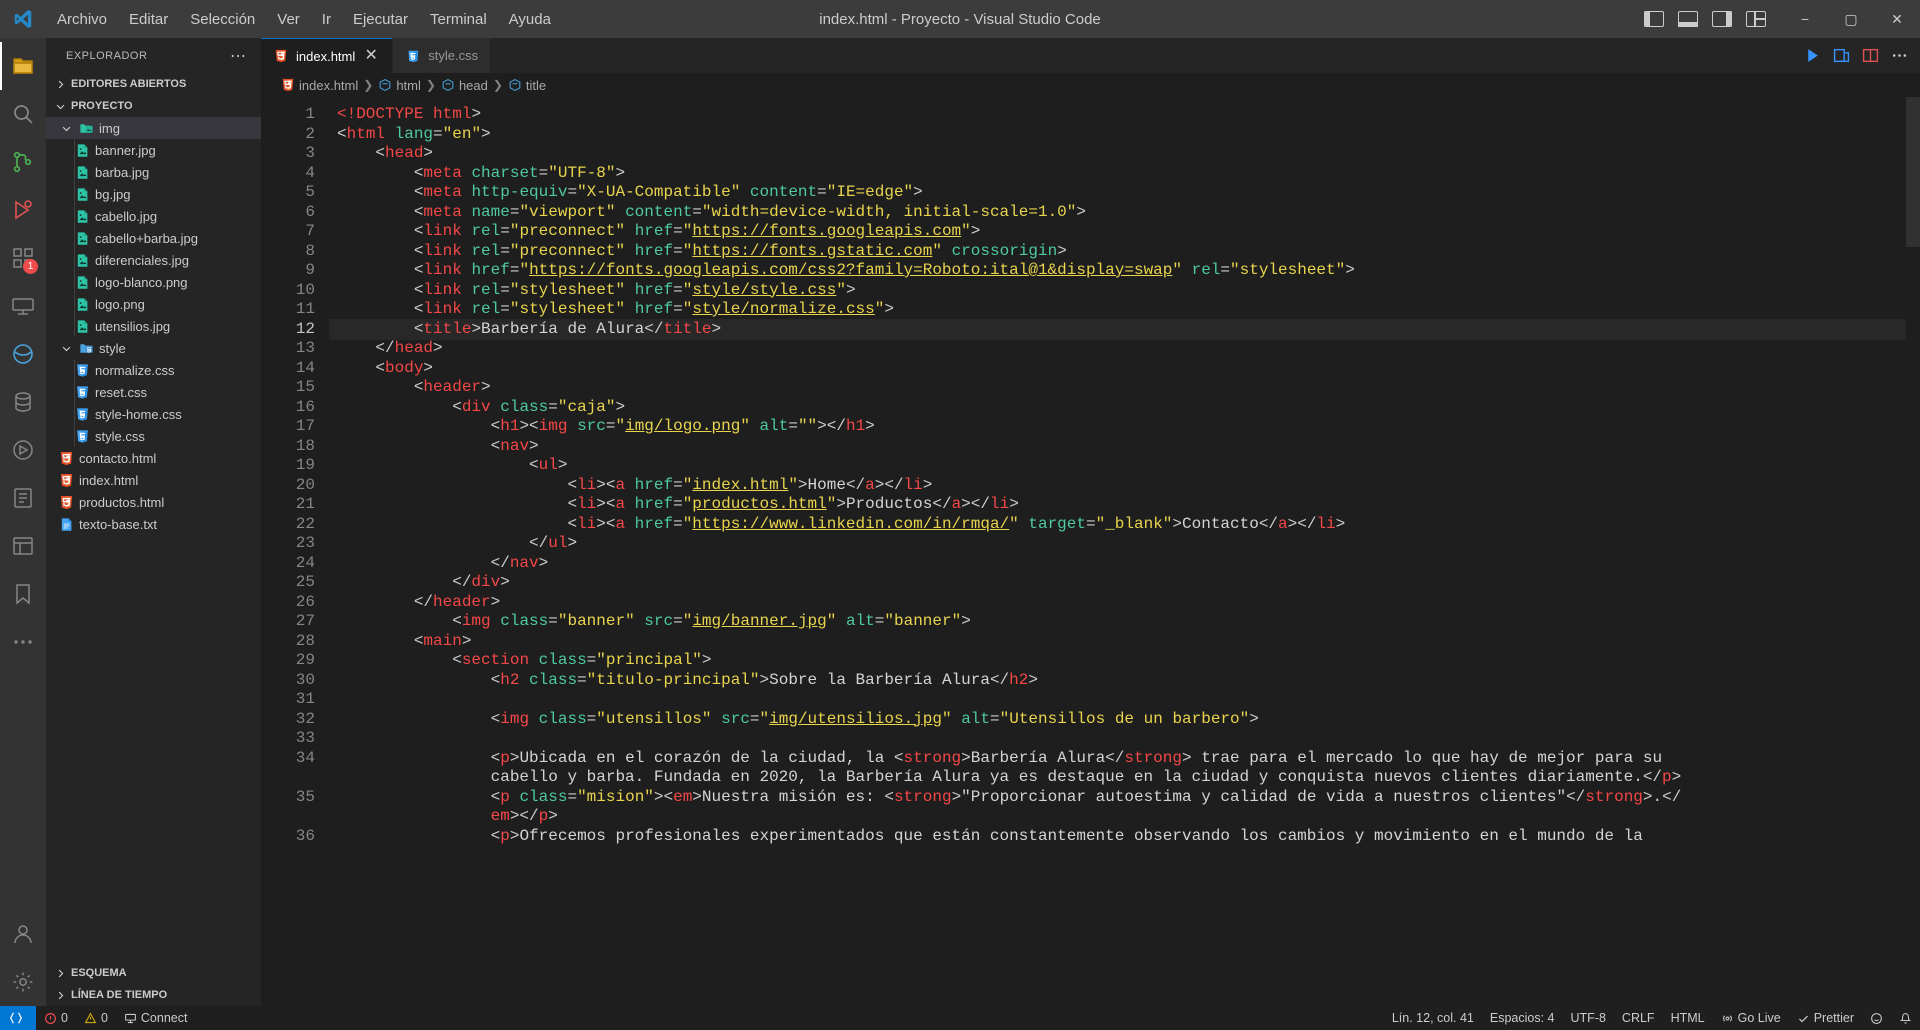 The image size is (1920, 1030). Describe the element at coordinates (1124, 408) in the screenshot. I see `code-line: <div class="caja">` at that location.